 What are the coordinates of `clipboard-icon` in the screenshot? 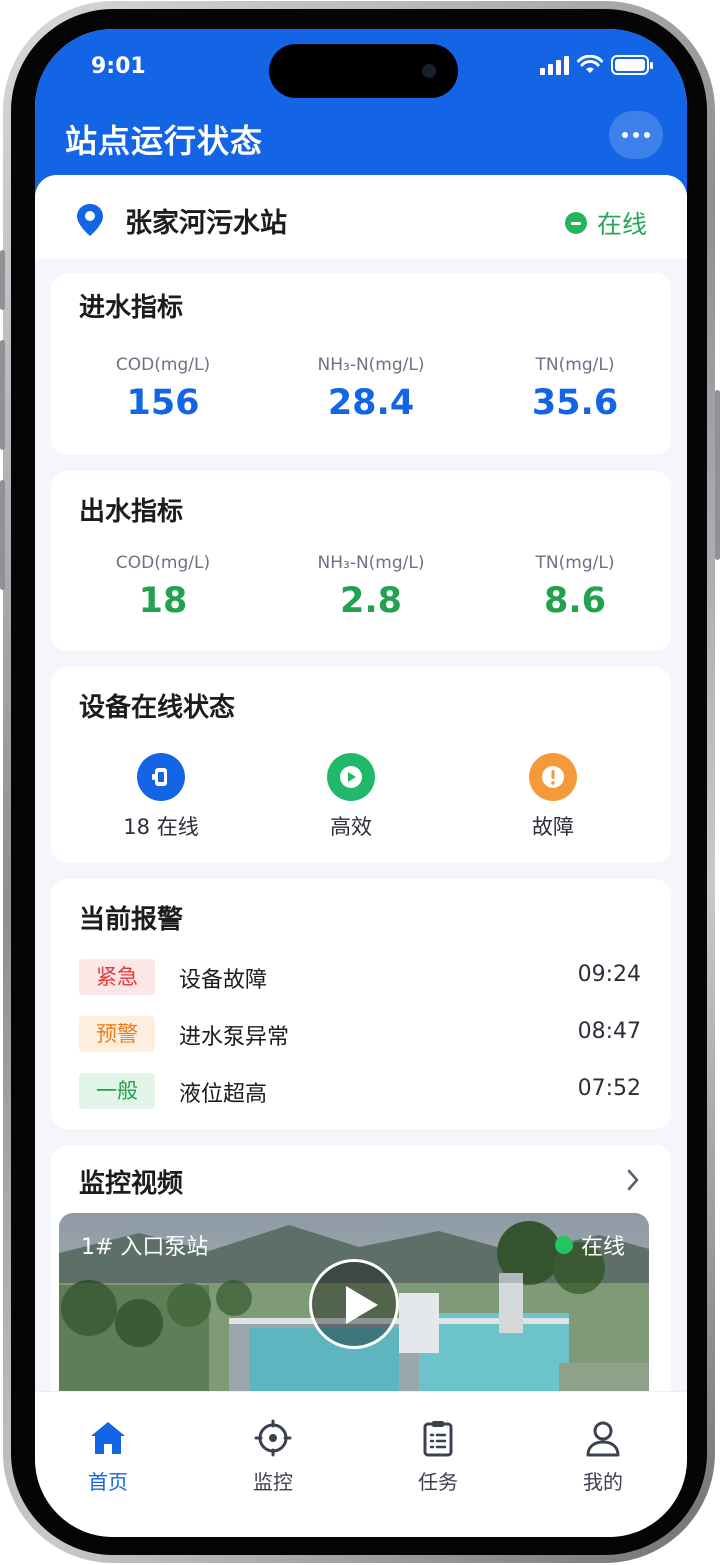 It's located at (438, 1439).